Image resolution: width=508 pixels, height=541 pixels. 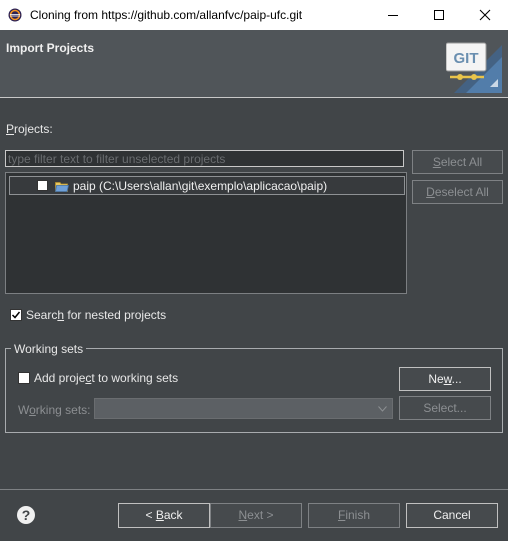 I want to click on footer-separator, so click(x=254, y=489).